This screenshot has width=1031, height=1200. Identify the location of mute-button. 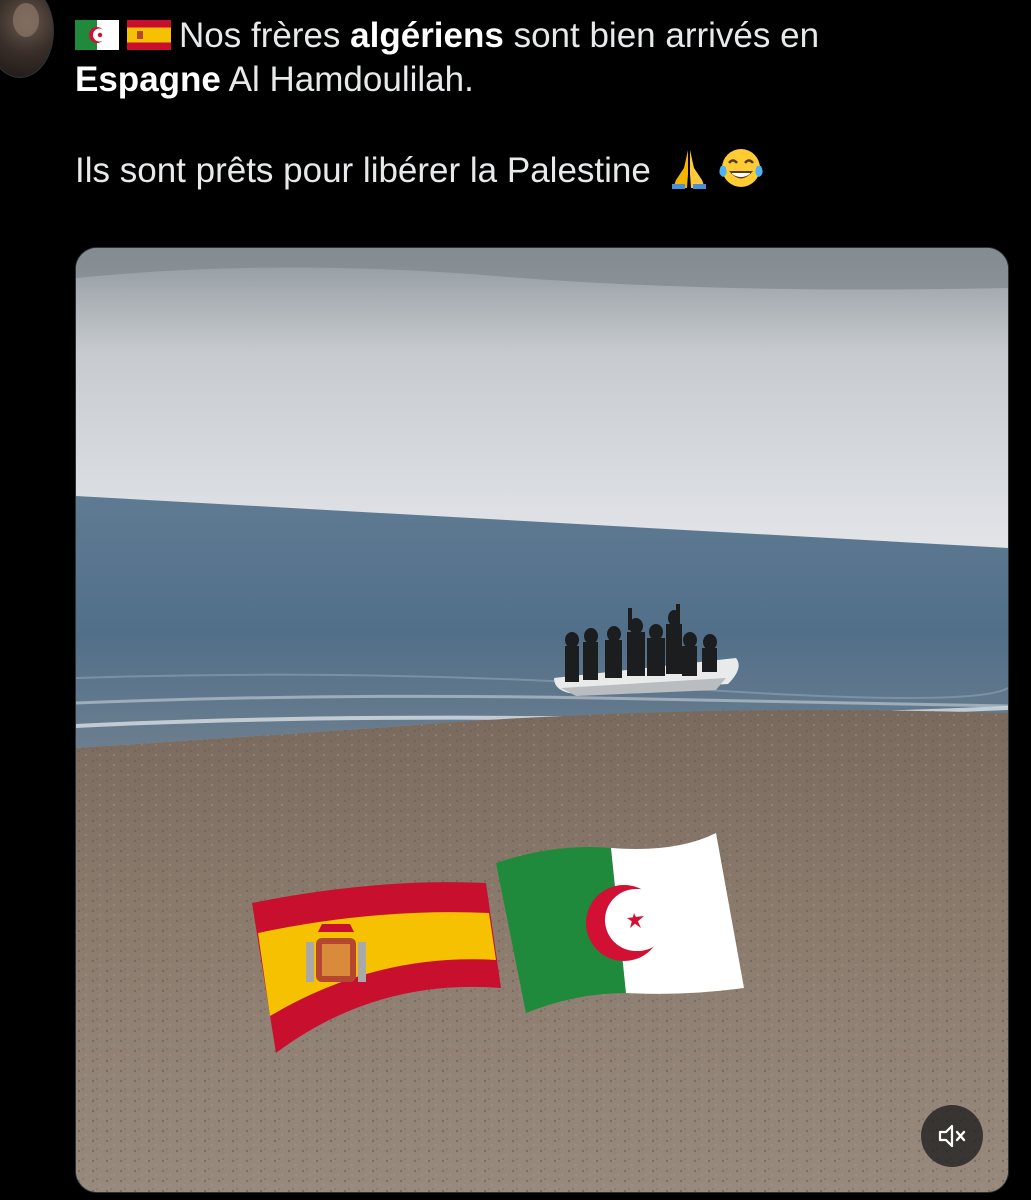
(952, 1136).